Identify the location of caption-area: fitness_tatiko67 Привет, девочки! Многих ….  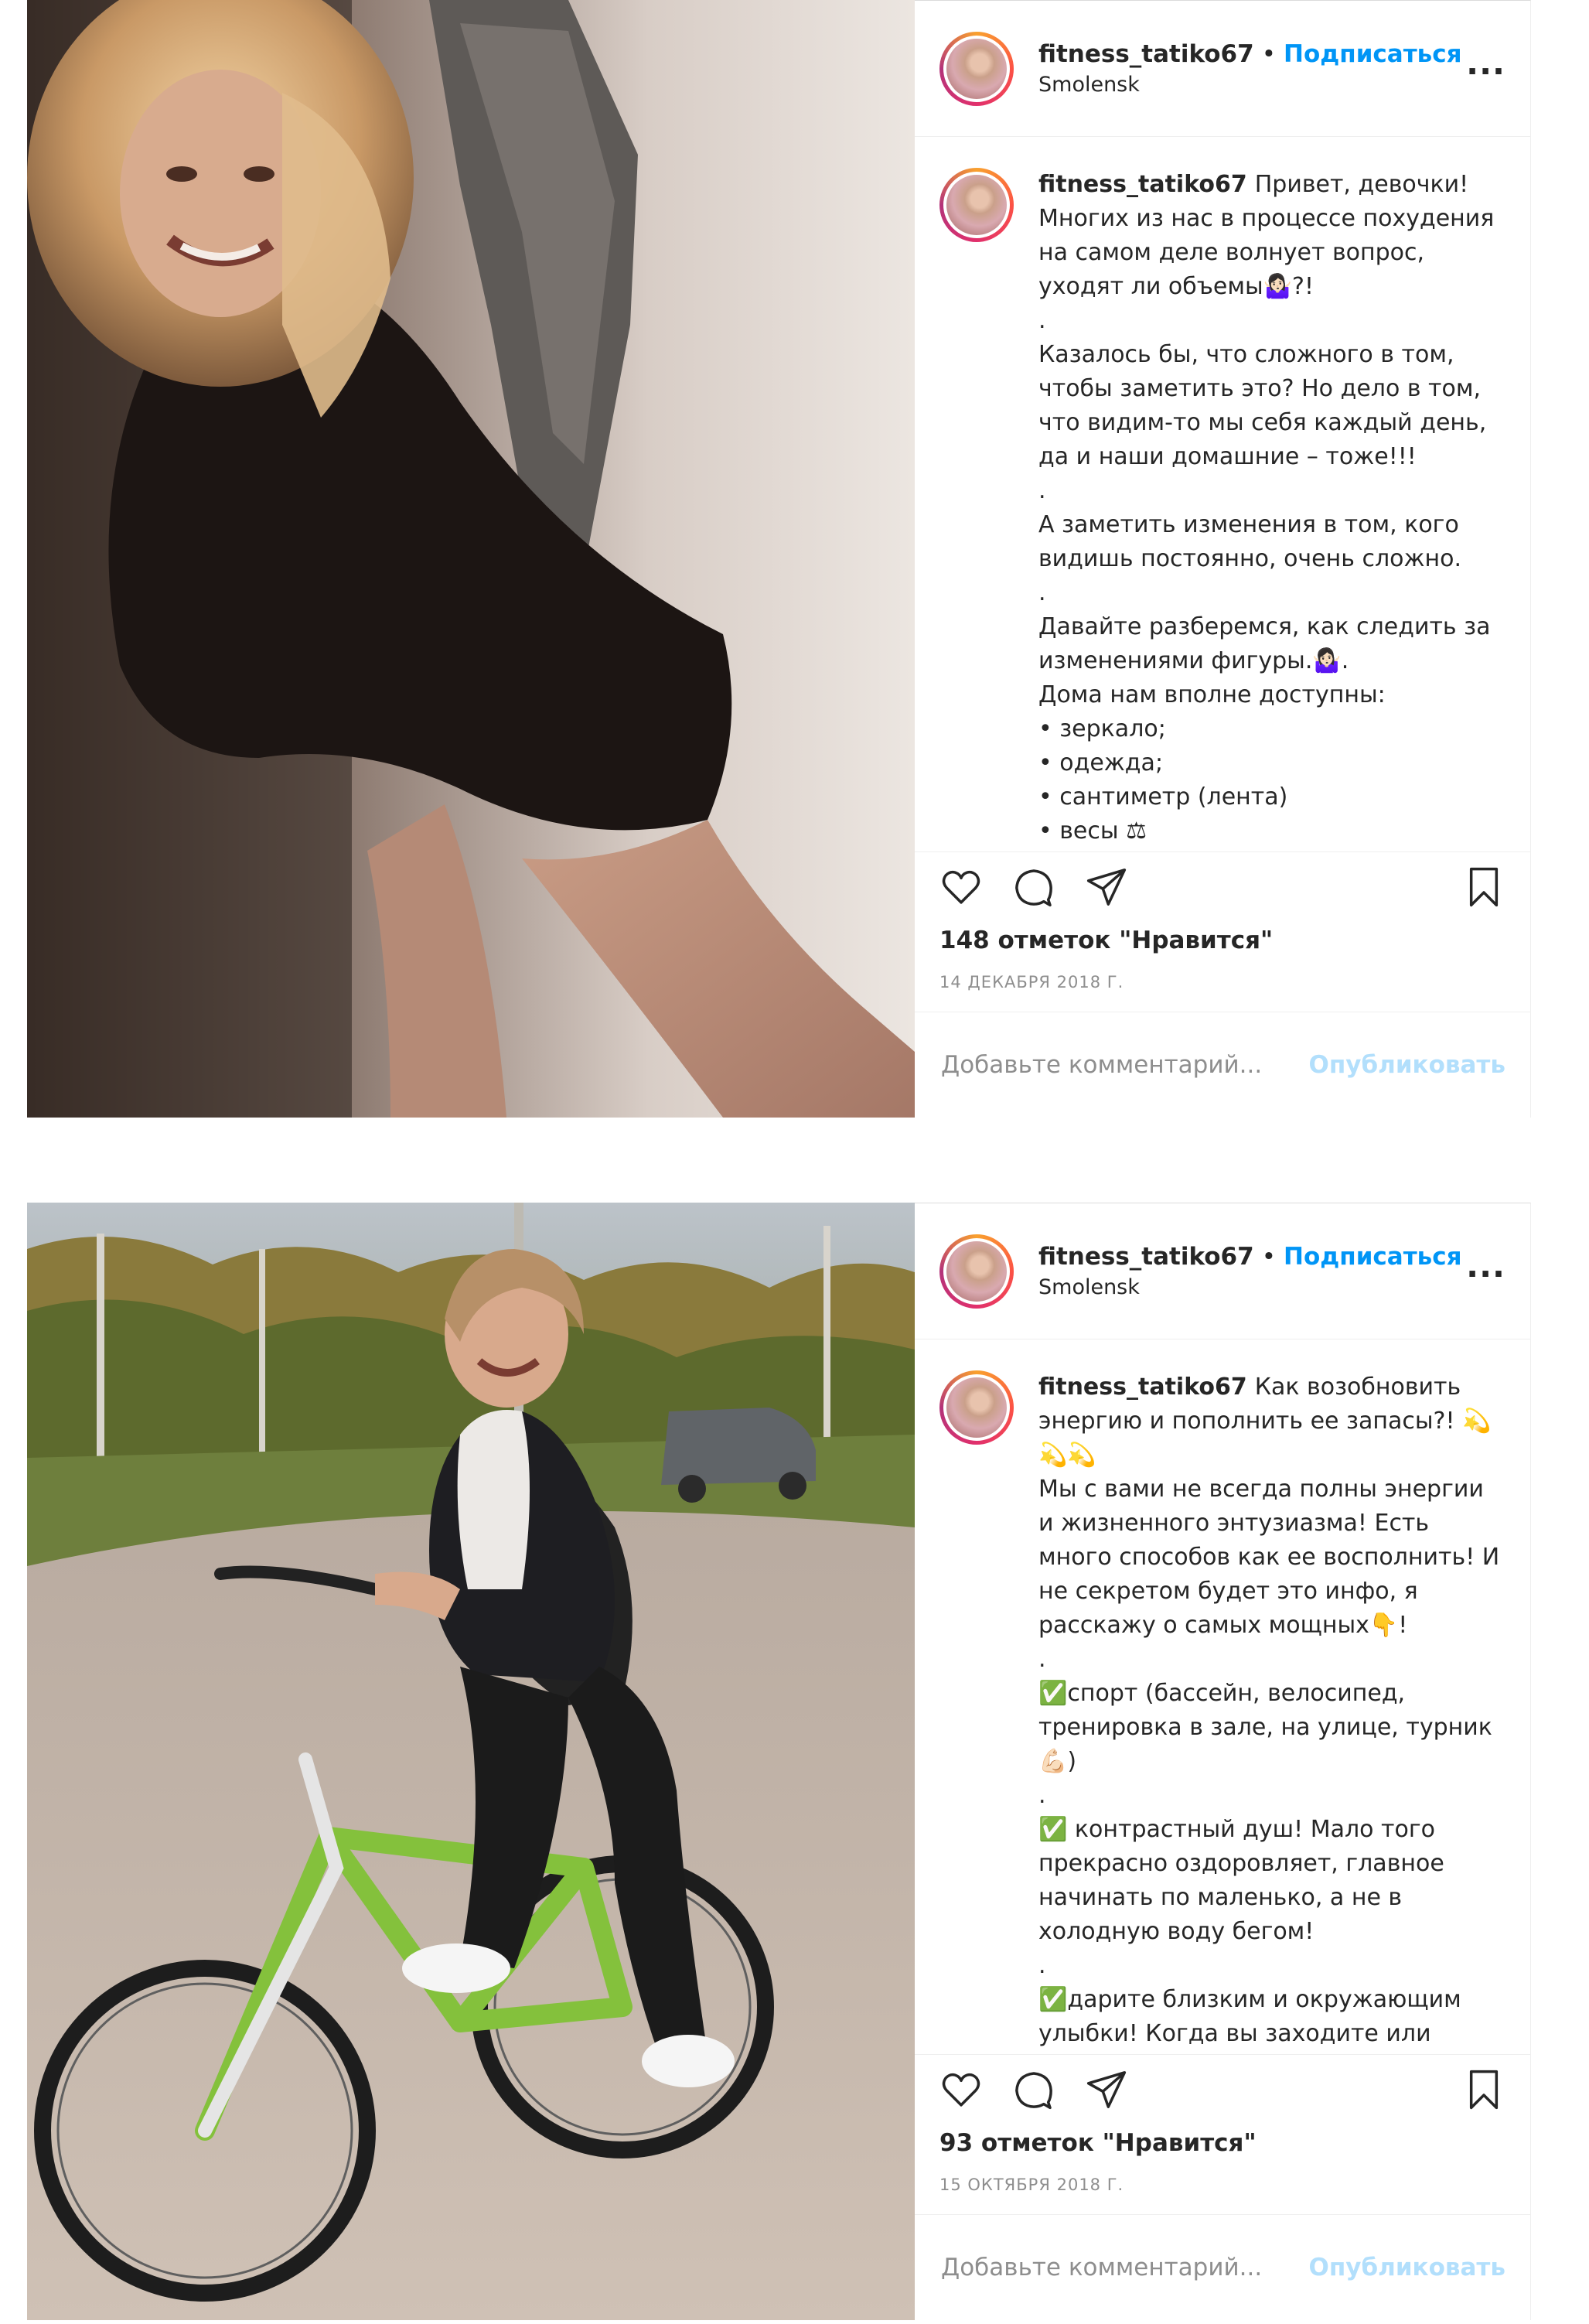
(1222, 494).